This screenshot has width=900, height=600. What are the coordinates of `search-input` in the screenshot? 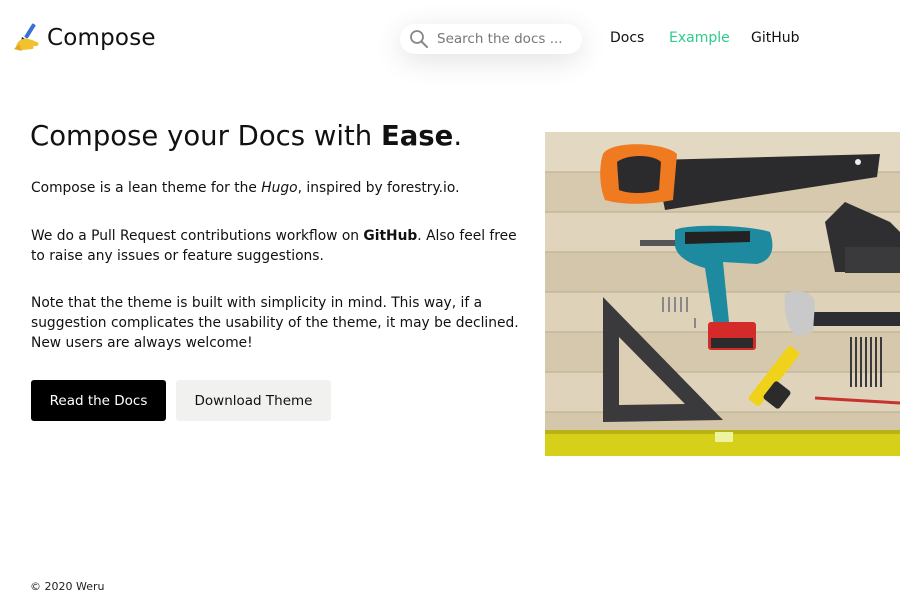 It's located at (505, 39).